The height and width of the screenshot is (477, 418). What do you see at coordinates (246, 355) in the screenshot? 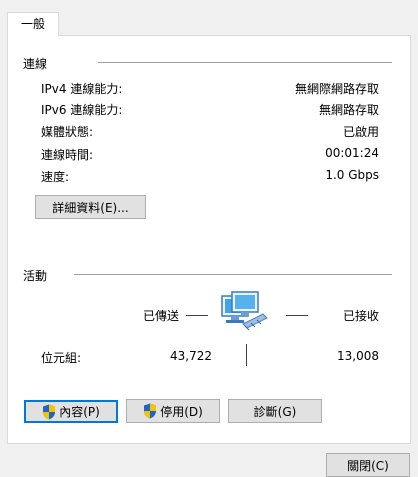
I see `bytes-divider` at bounding box center [246, 355].